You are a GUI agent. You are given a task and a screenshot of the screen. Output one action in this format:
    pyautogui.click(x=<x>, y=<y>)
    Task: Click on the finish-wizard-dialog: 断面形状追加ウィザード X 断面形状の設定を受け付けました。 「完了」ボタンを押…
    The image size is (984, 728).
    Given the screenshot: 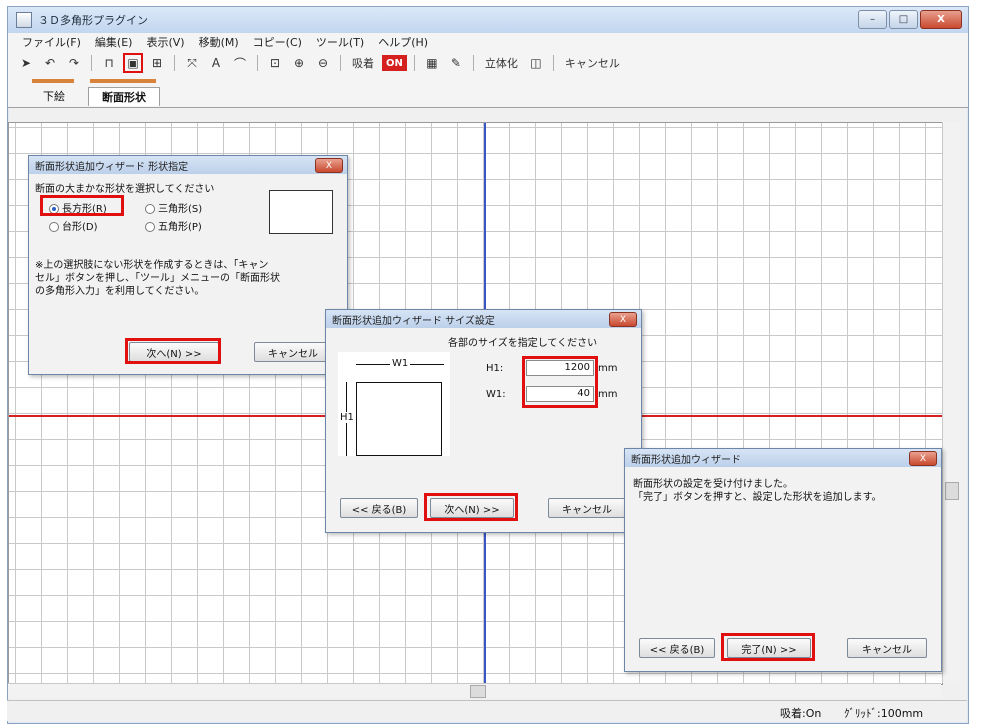 What is the action you would take?
    pyautogui.click(x=783, y=560)
    